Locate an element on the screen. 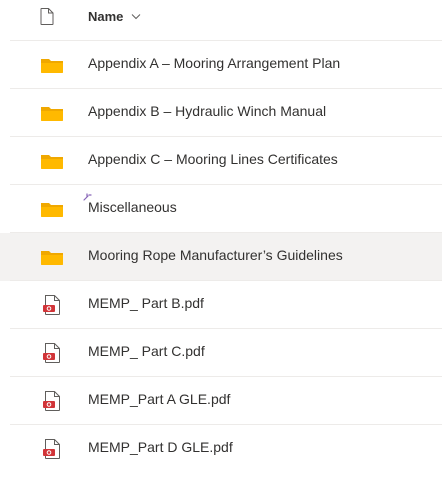 The width and height of the screenshot is (442, 499). name-column-label: Name is located at coordinates (106, 16).